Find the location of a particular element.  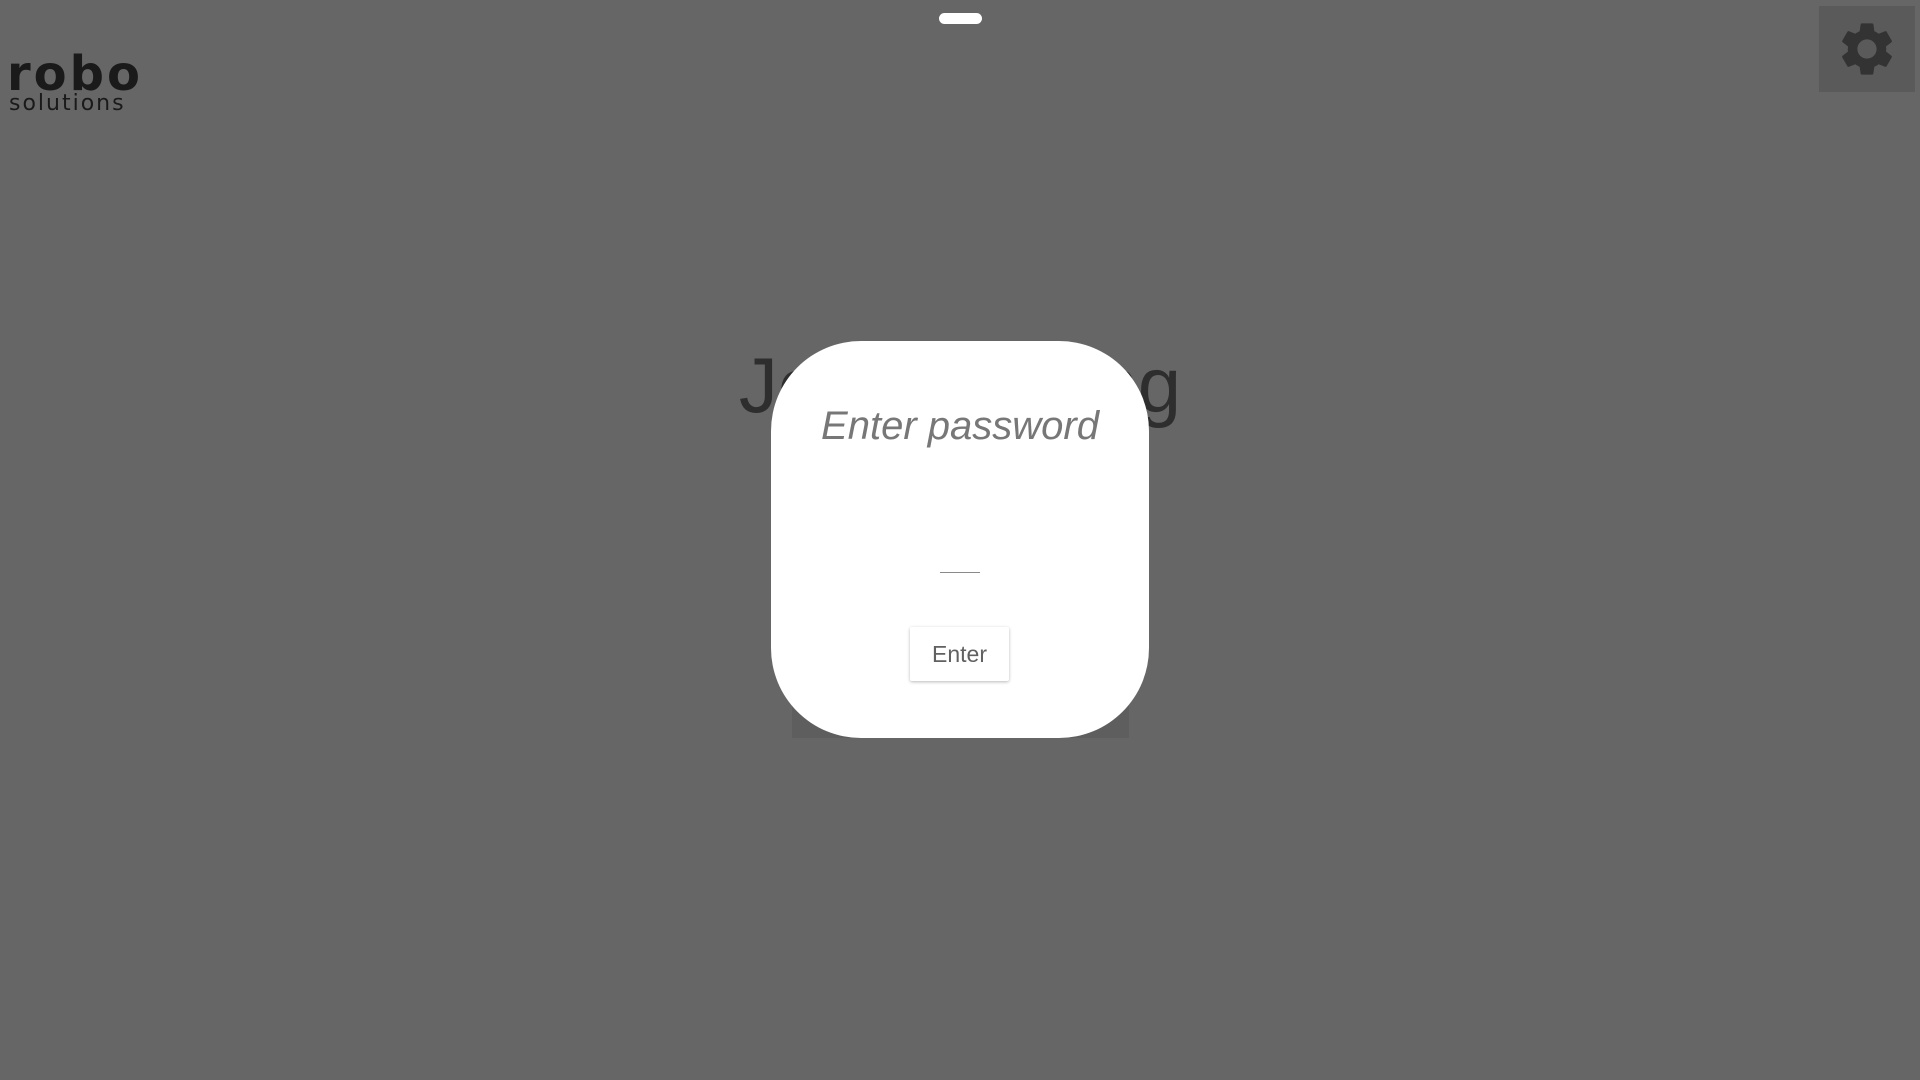

password-input is located at coordinates (960, 554).